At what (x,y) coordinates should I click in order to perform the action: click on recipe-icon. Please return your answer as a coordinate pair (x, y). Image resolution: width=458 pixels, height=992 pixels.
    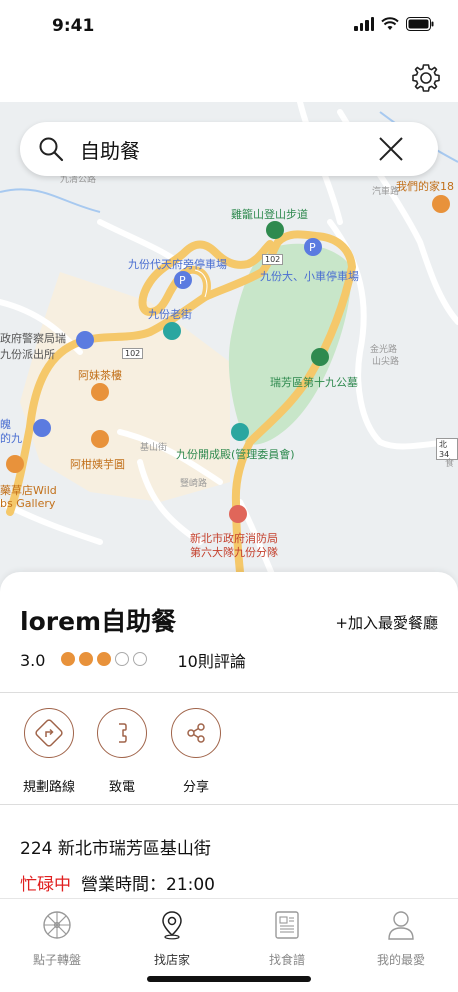
    Looking at the image, I should click on (287, 925).